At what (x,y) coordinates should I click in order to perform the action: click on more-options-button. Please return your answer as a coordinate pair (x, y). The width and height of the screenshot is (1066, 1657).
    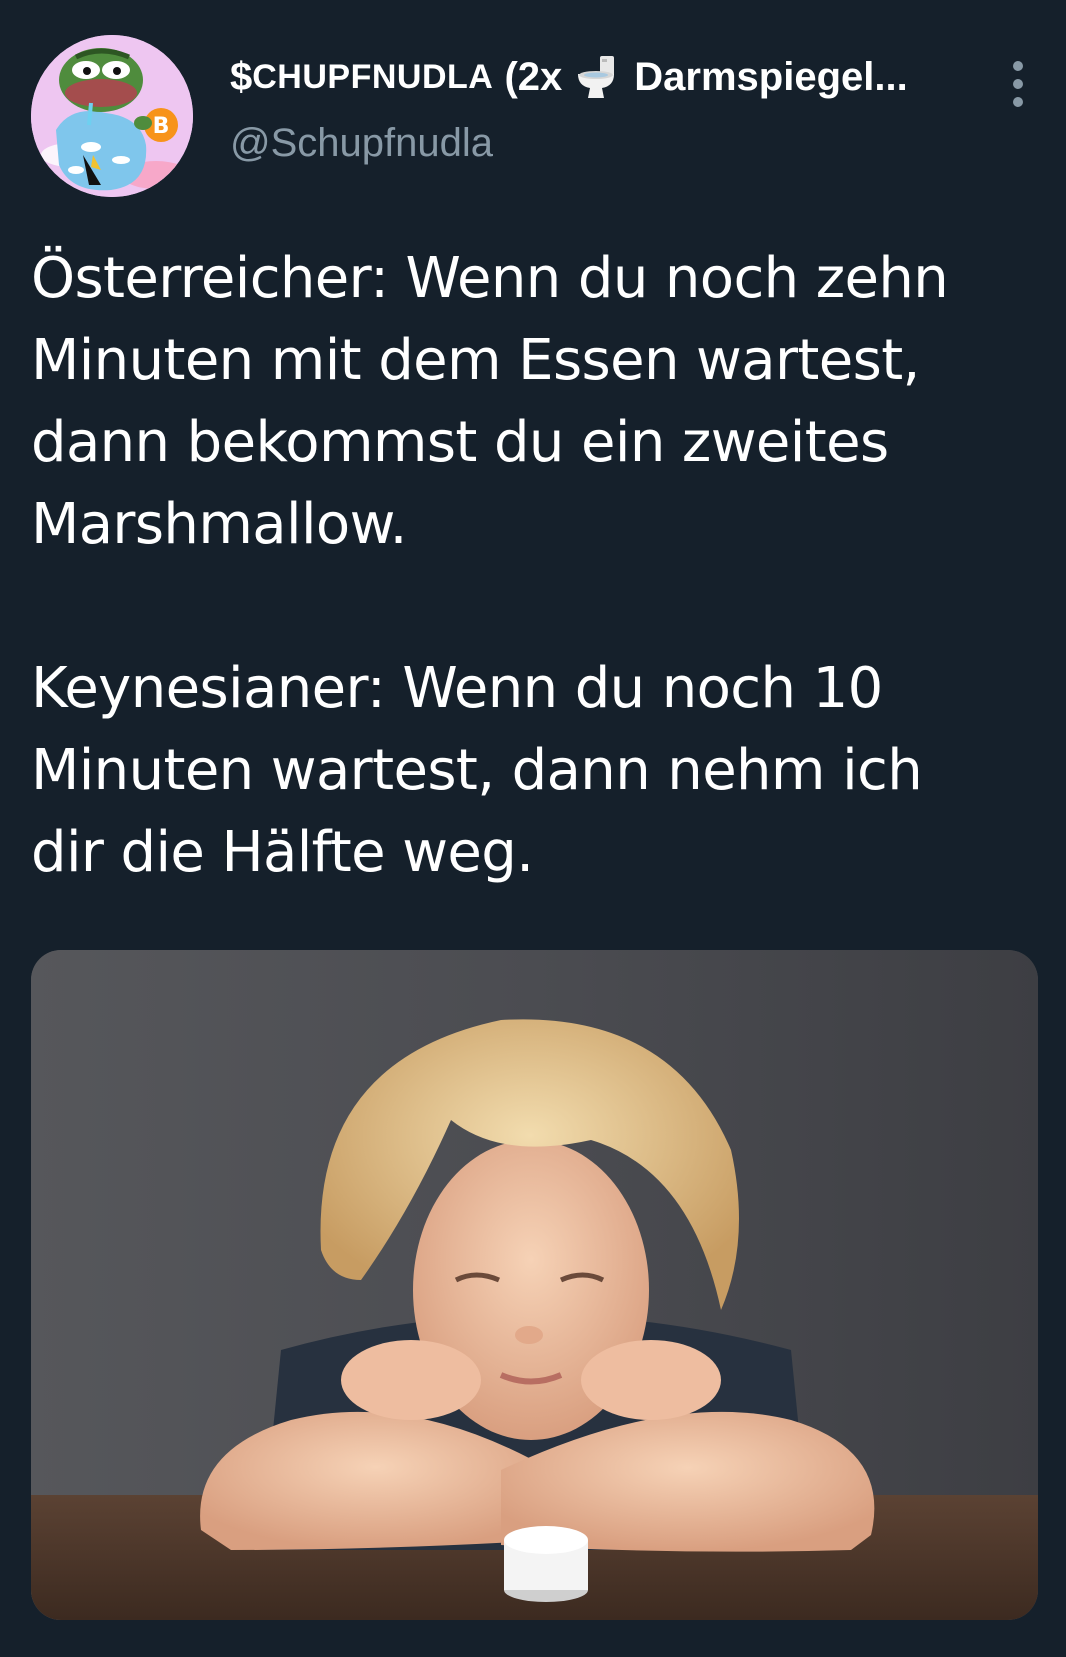
    Looking at the image, I should click on (1018, 88).